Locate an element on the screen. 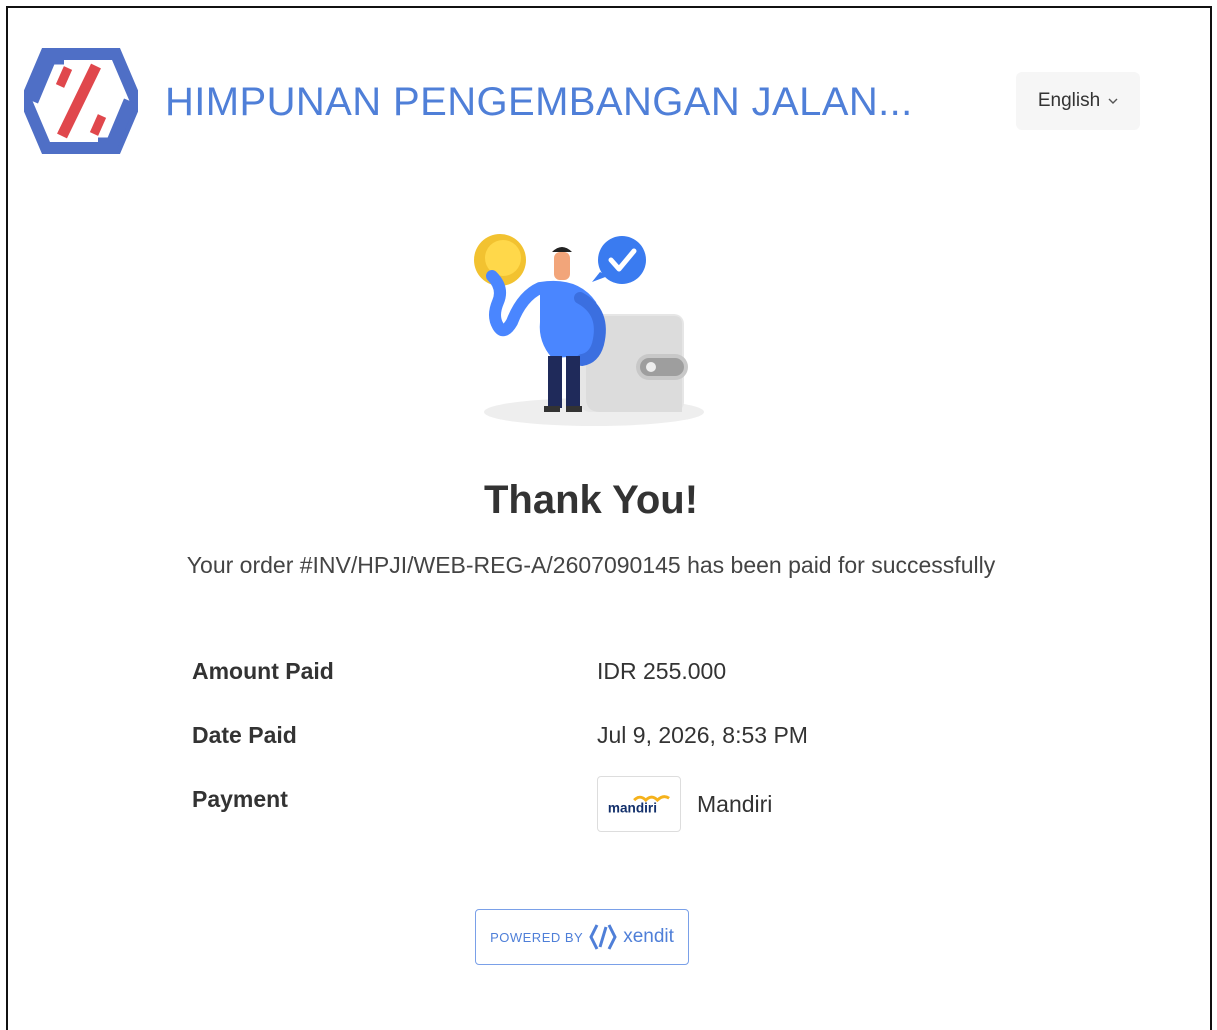 This screenshot has height=1030, width=1217. payment-method-value: mandiri Mandiri is located at coordinates (684, 804).